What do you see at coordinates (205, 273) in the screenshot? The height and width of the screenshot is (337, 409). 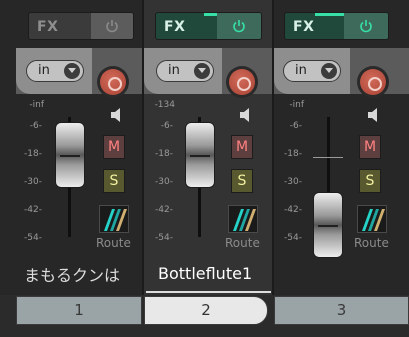 I see `track-name-2: Bottleflute1` at bounding box center [205, 273].